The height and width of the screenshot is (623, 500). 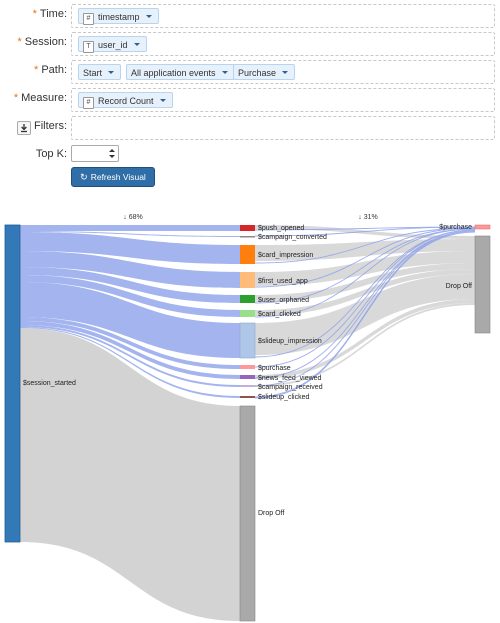 I want to click on path-label: * Path:, so click(x=50, y=70).